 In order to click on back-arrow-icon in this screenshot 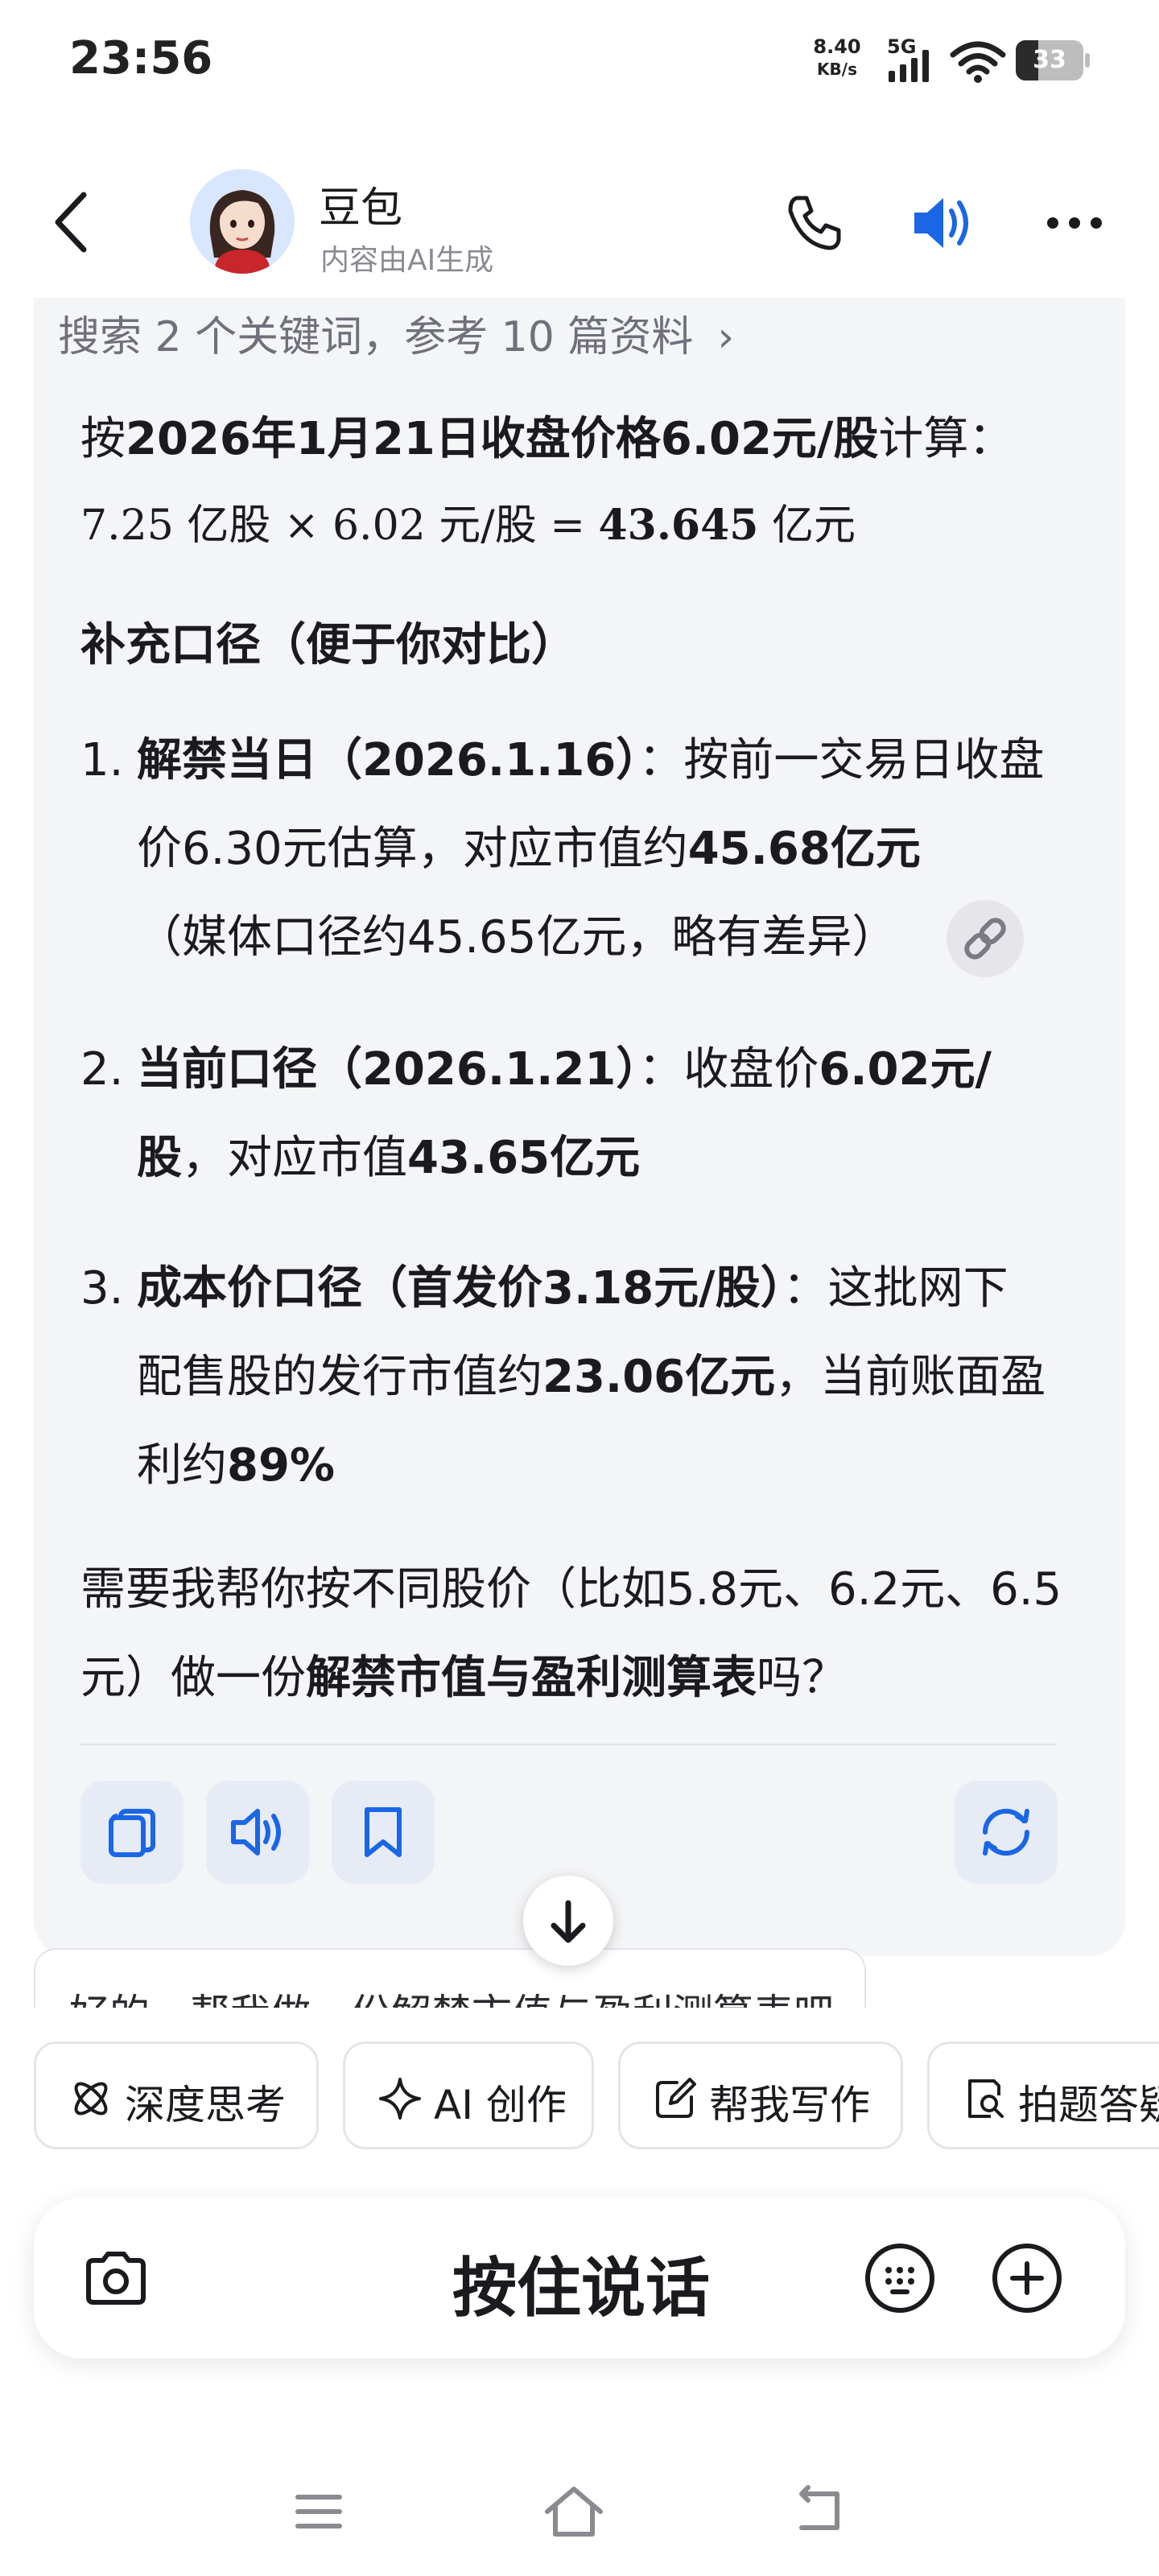, I will do `click(72, 222)`.